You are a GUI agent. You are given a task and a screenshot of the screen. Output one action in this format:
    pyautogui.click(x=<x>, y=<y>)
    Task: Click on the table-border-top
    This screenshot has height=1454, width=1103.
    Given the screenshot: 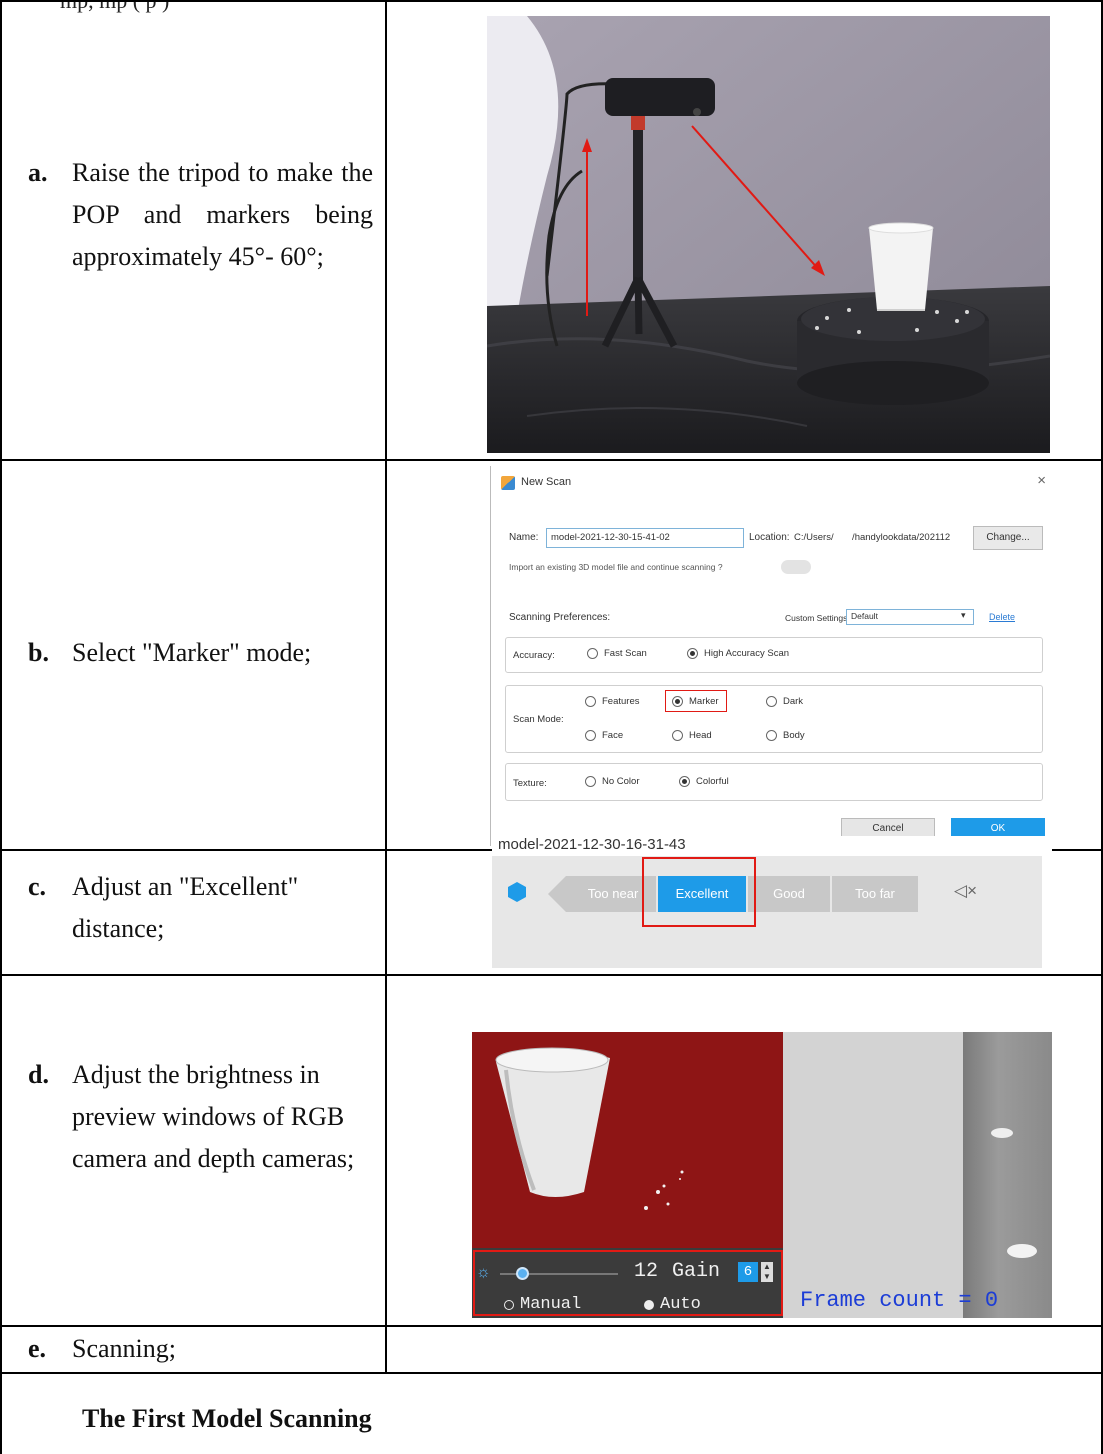 What is the action you would take?
    pyautogui.click(x=551, y=1)
    